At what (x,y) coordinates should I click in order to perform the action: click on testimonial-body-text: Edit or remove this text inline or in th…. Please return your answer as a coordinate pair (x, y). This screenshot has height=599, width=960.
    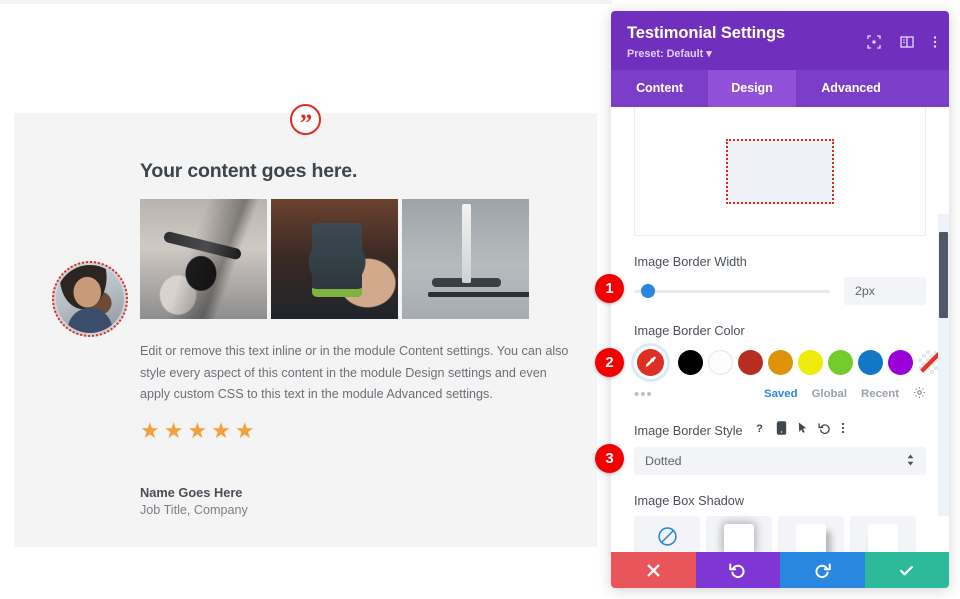
    Looking at the image, I should click on (354, 373).